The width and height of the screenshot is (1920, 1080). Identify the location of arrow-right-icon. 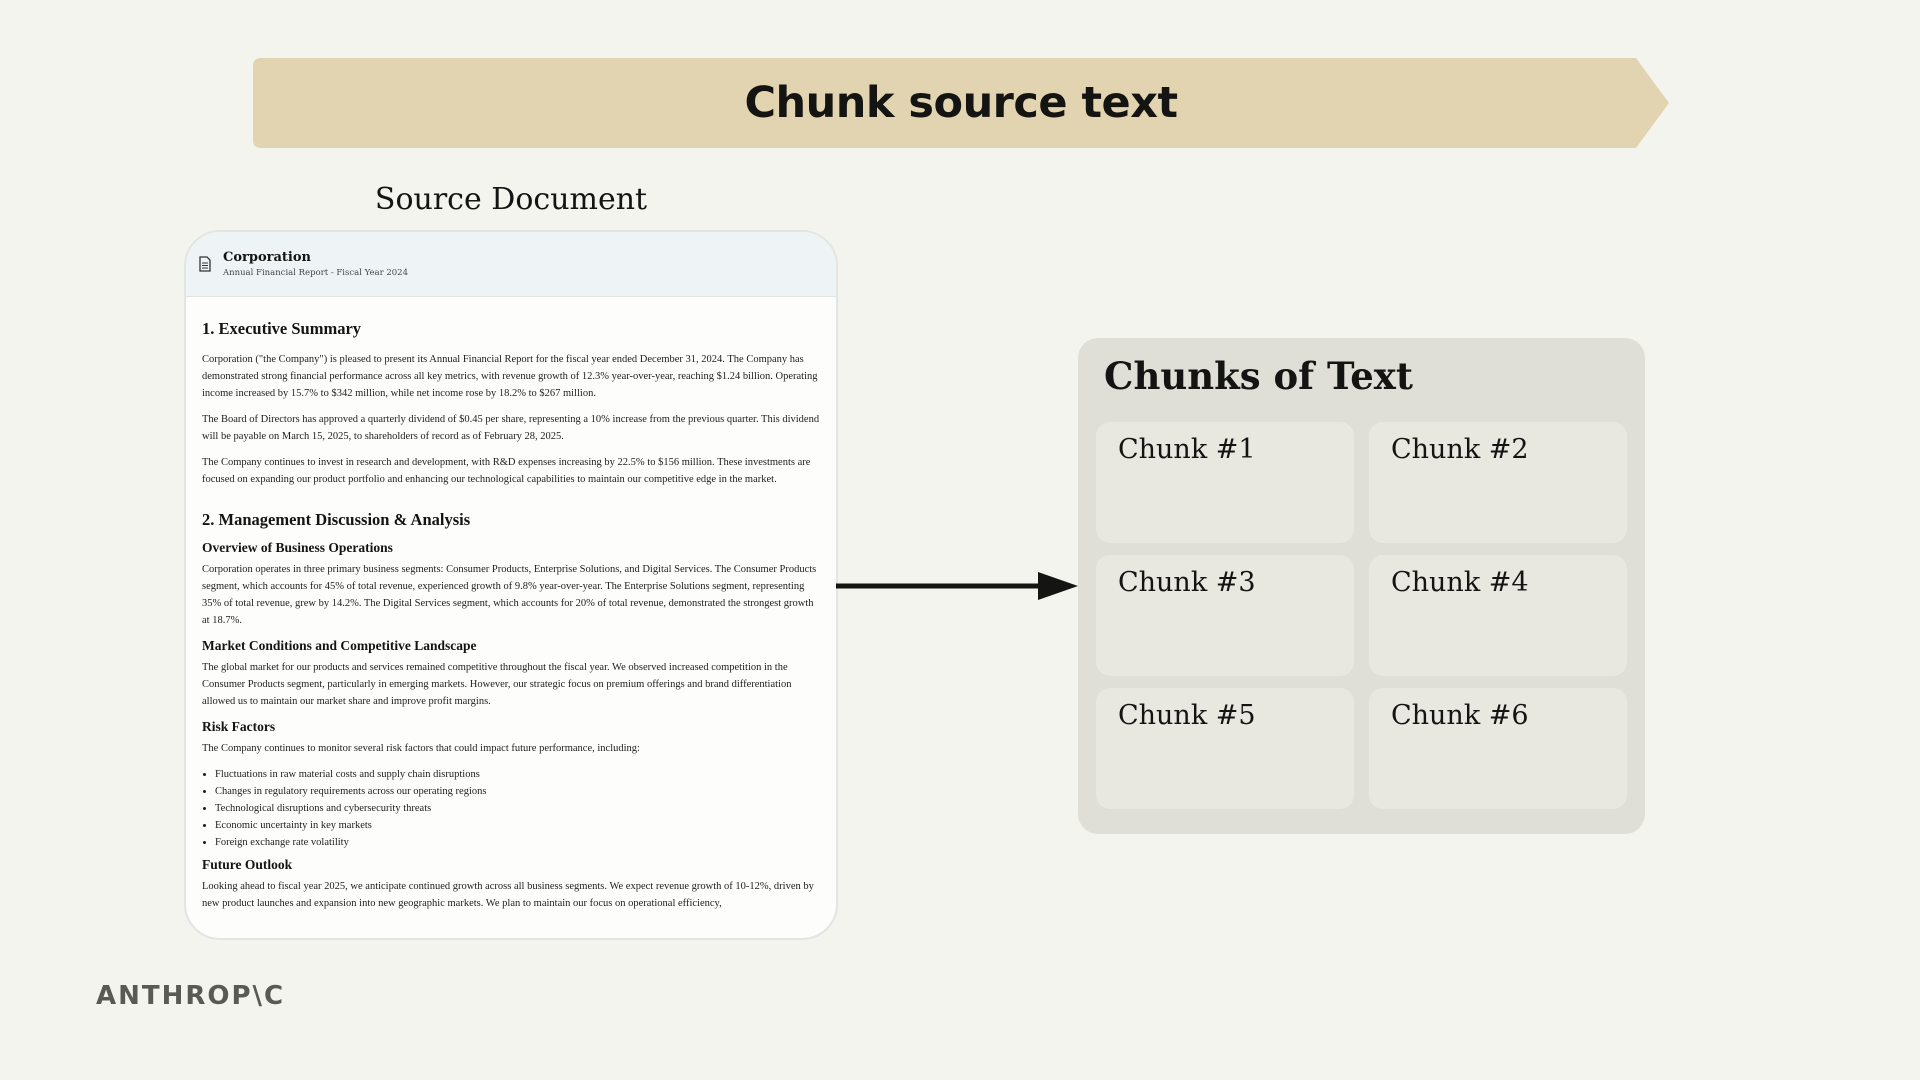
(957, 586).